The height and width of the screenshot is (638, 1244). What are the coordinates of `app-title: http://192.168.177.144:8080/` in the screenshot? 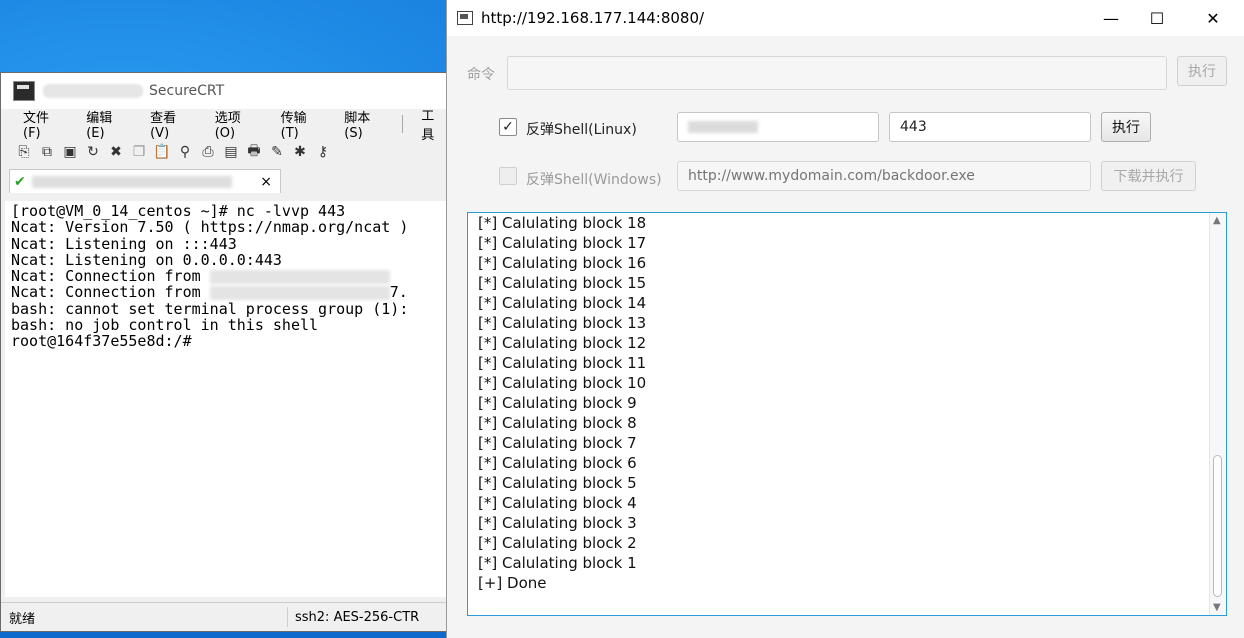 It's located at (593, 18).